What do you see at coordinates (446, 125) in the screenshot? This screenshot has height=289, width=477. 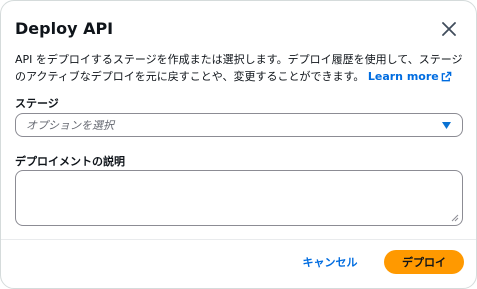 I see `caret-down-icon` at bounding box center [446, 125].